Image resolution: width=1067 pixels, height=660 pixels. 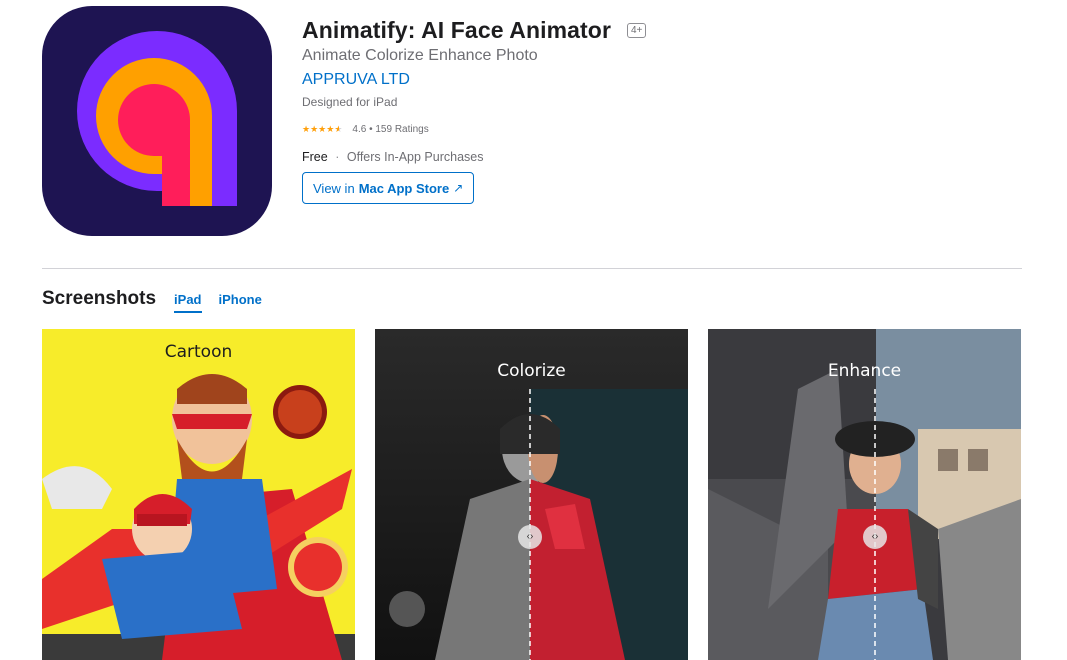 I want to click on age-rating-badge: 4+, so click(x=637, y=30).